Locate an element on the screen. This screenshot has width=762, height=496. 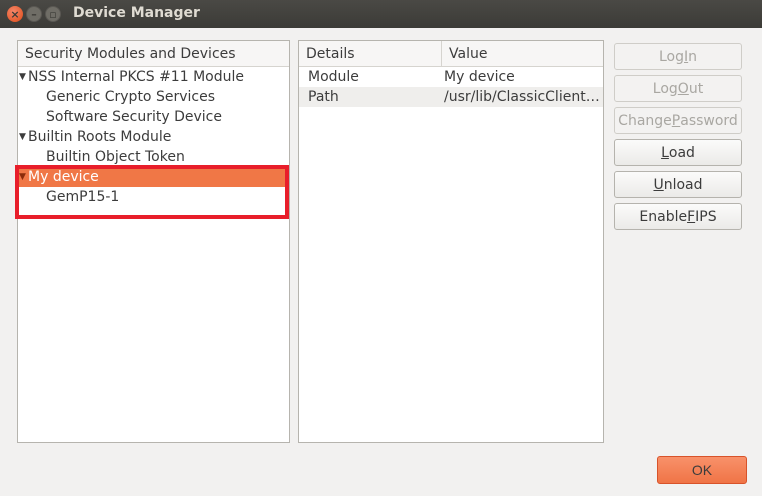
tree-item-label: Builtin Object Token is located at coordinates (115, 157).